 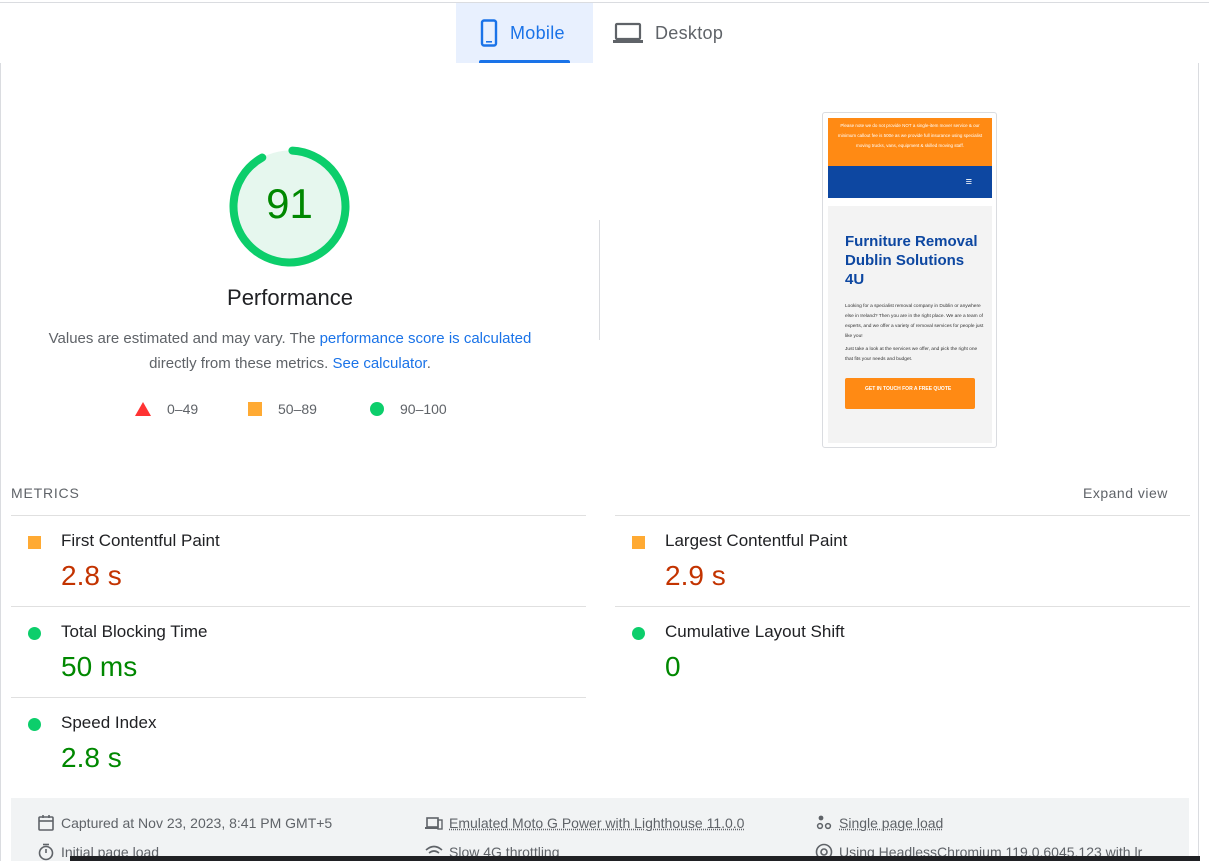 What do you see at coordinates (379, 363) in the screenshot?
I see `see-calculator-link: See calculator` at bounding box center [379, 363].